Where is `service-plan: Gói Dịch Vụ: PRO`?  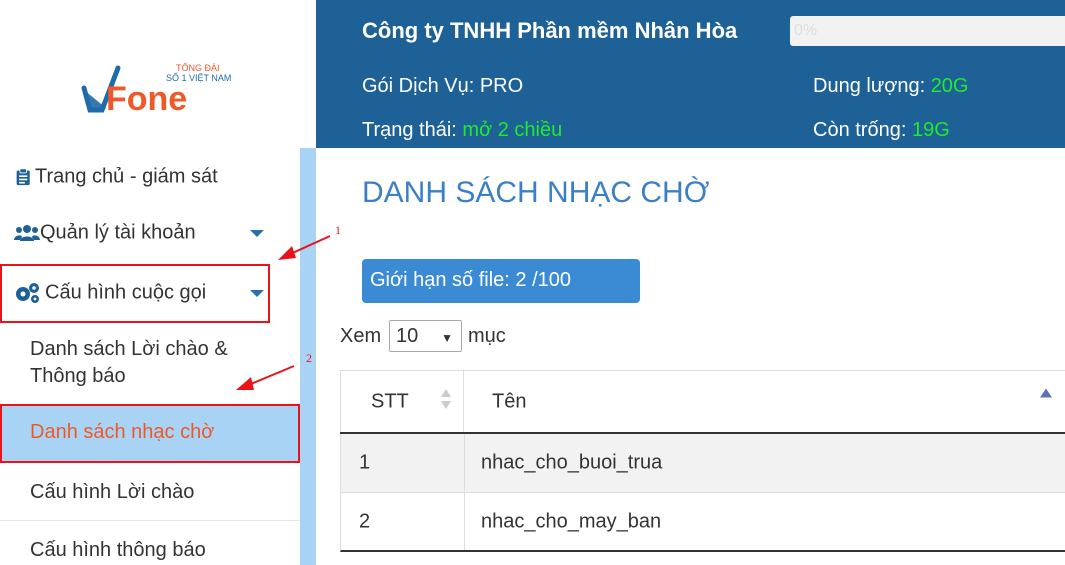
service-plan: Gói Dịch Vụ: PRO is located at coordinates (442, 86).